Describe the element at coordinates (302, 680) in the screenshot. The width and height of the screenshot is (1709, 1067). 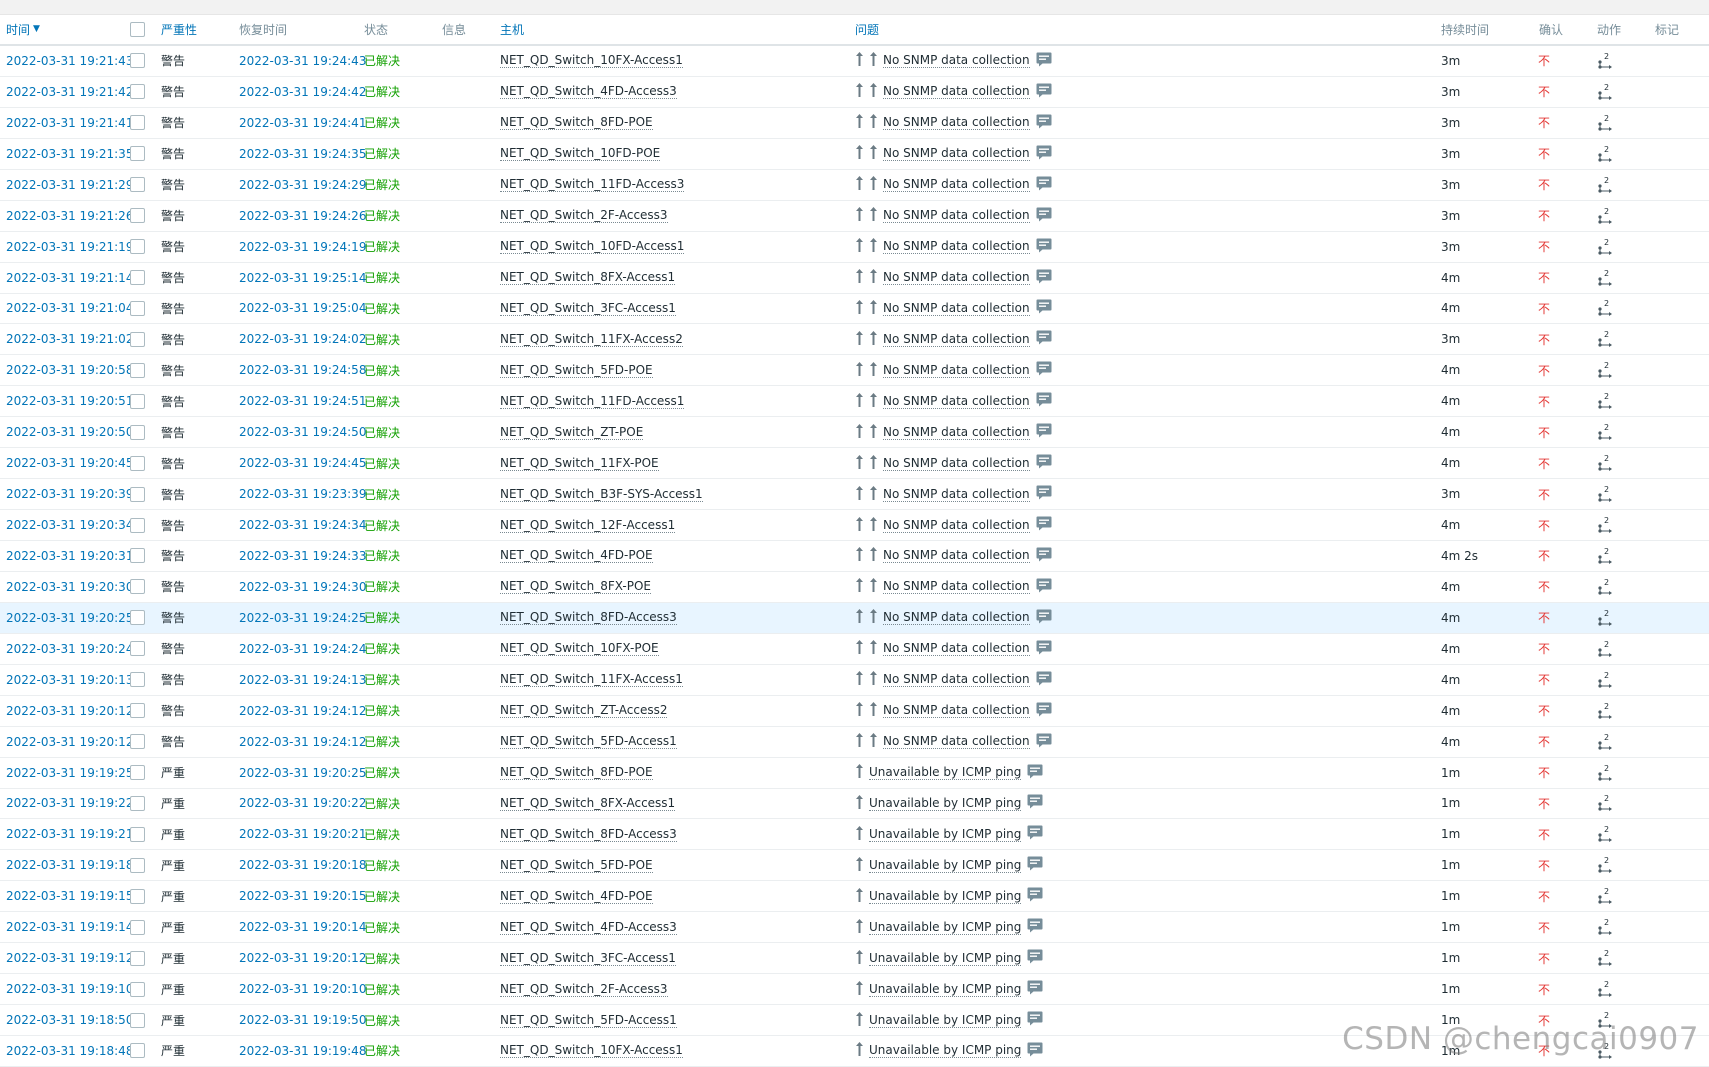
I see `recovery-time-link: 2022-03-31 19:24:13` at that location.